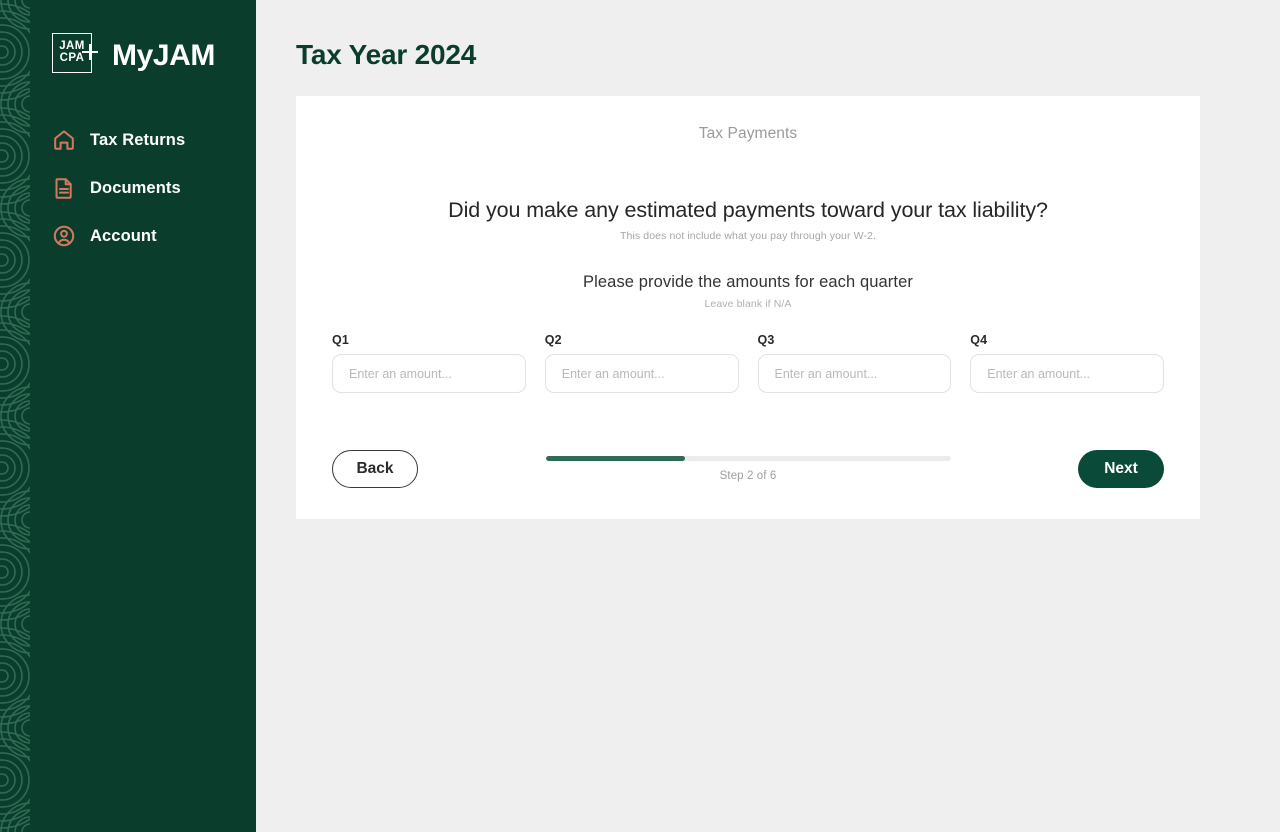 Image resolution: width=1280 pixels, height=832 pixels. What do you see at coordinates (123, 235) in the screenshot?
I see `sidebar-item-label: Account` at bounding box center [123, 235].